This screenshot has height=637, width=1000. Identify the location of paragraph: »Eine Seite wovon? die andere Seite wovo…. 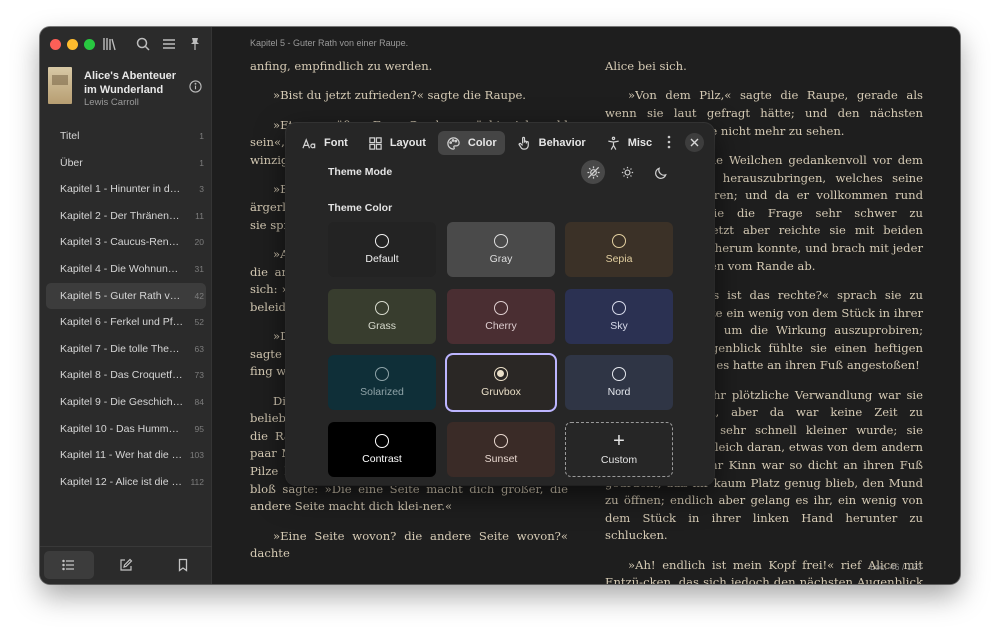
(409, 544).